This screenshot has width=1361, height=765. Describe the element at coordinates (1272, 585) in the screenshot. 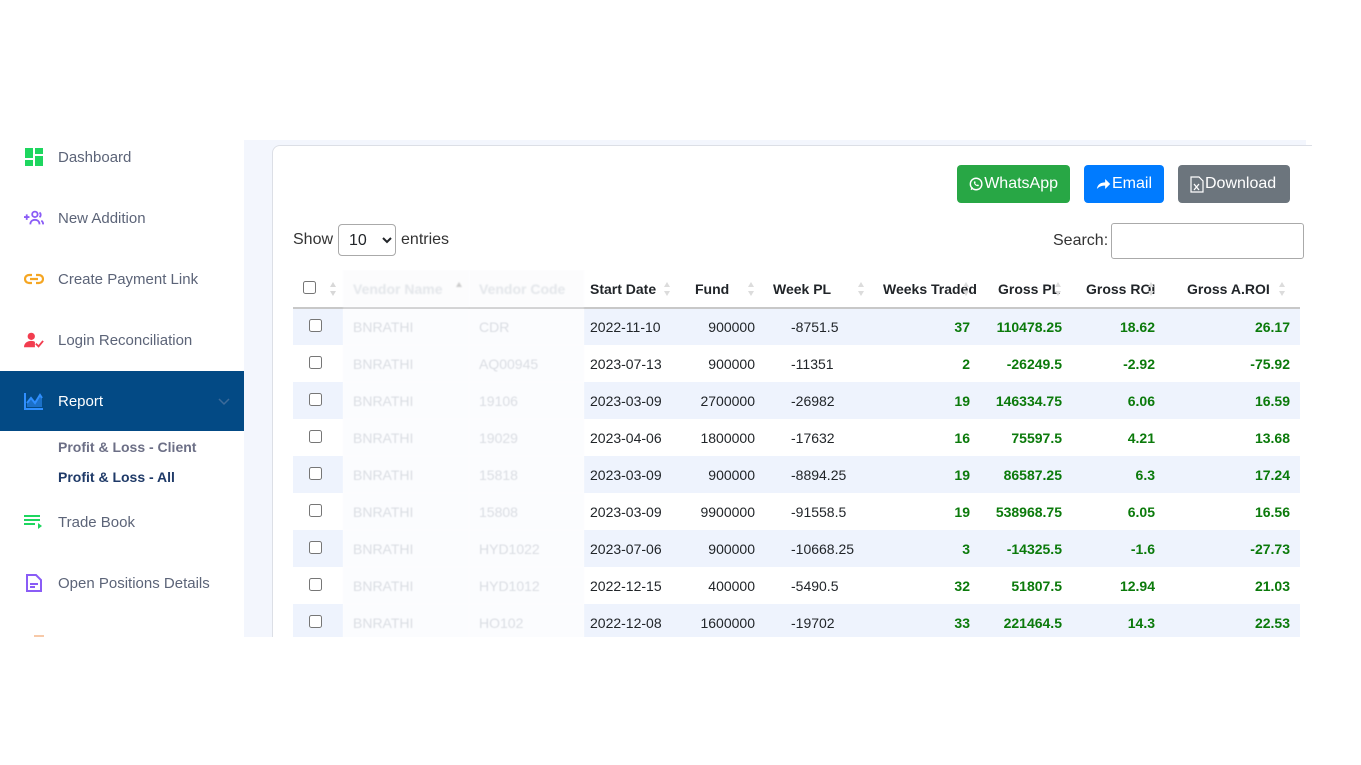

I see `cell-gross-aroi: 21.03` at that location.